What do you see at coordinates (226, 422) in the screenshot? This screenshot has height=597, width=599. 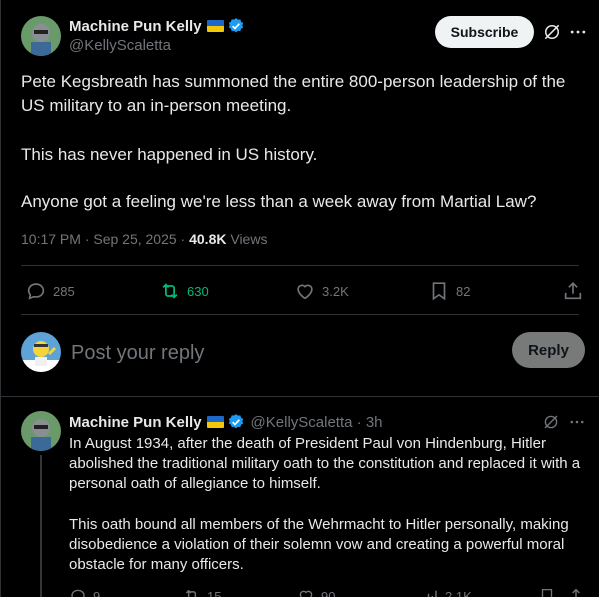 I see `reply-header: Machine Pun Kelly @KellyScaletta · 3h` at bounding box center [226, 422].